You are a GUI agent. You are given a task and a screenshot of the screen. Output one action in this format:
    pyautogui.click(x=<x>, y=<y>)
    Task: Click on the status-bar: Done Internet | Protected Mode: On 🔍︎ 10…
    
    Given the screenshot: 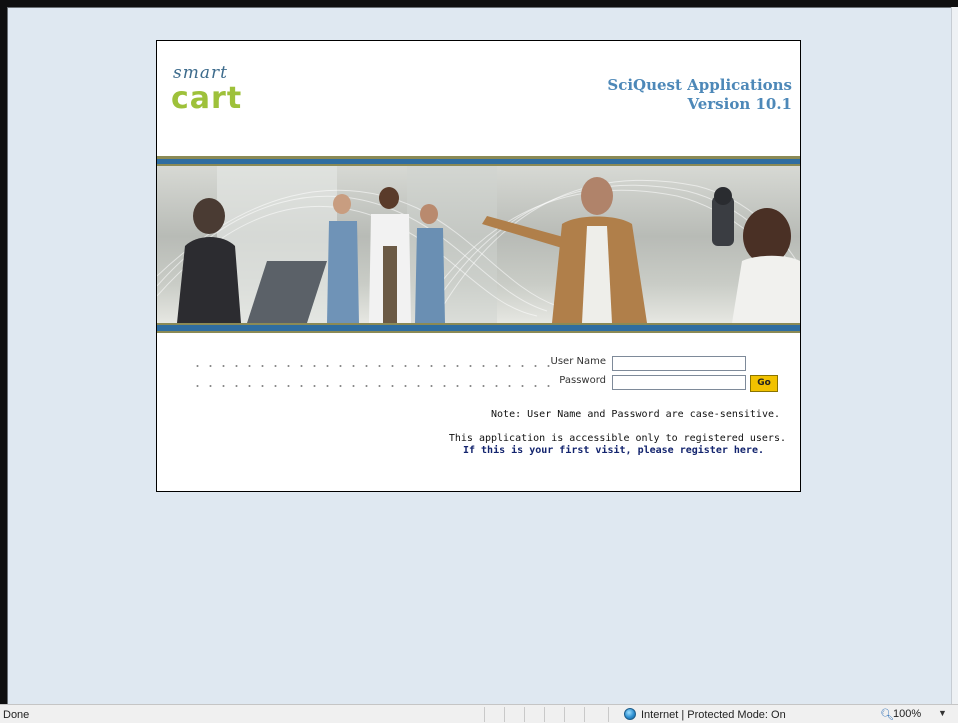 What is the action you would take?
    pyautogui.click(x=479, y=713)
    